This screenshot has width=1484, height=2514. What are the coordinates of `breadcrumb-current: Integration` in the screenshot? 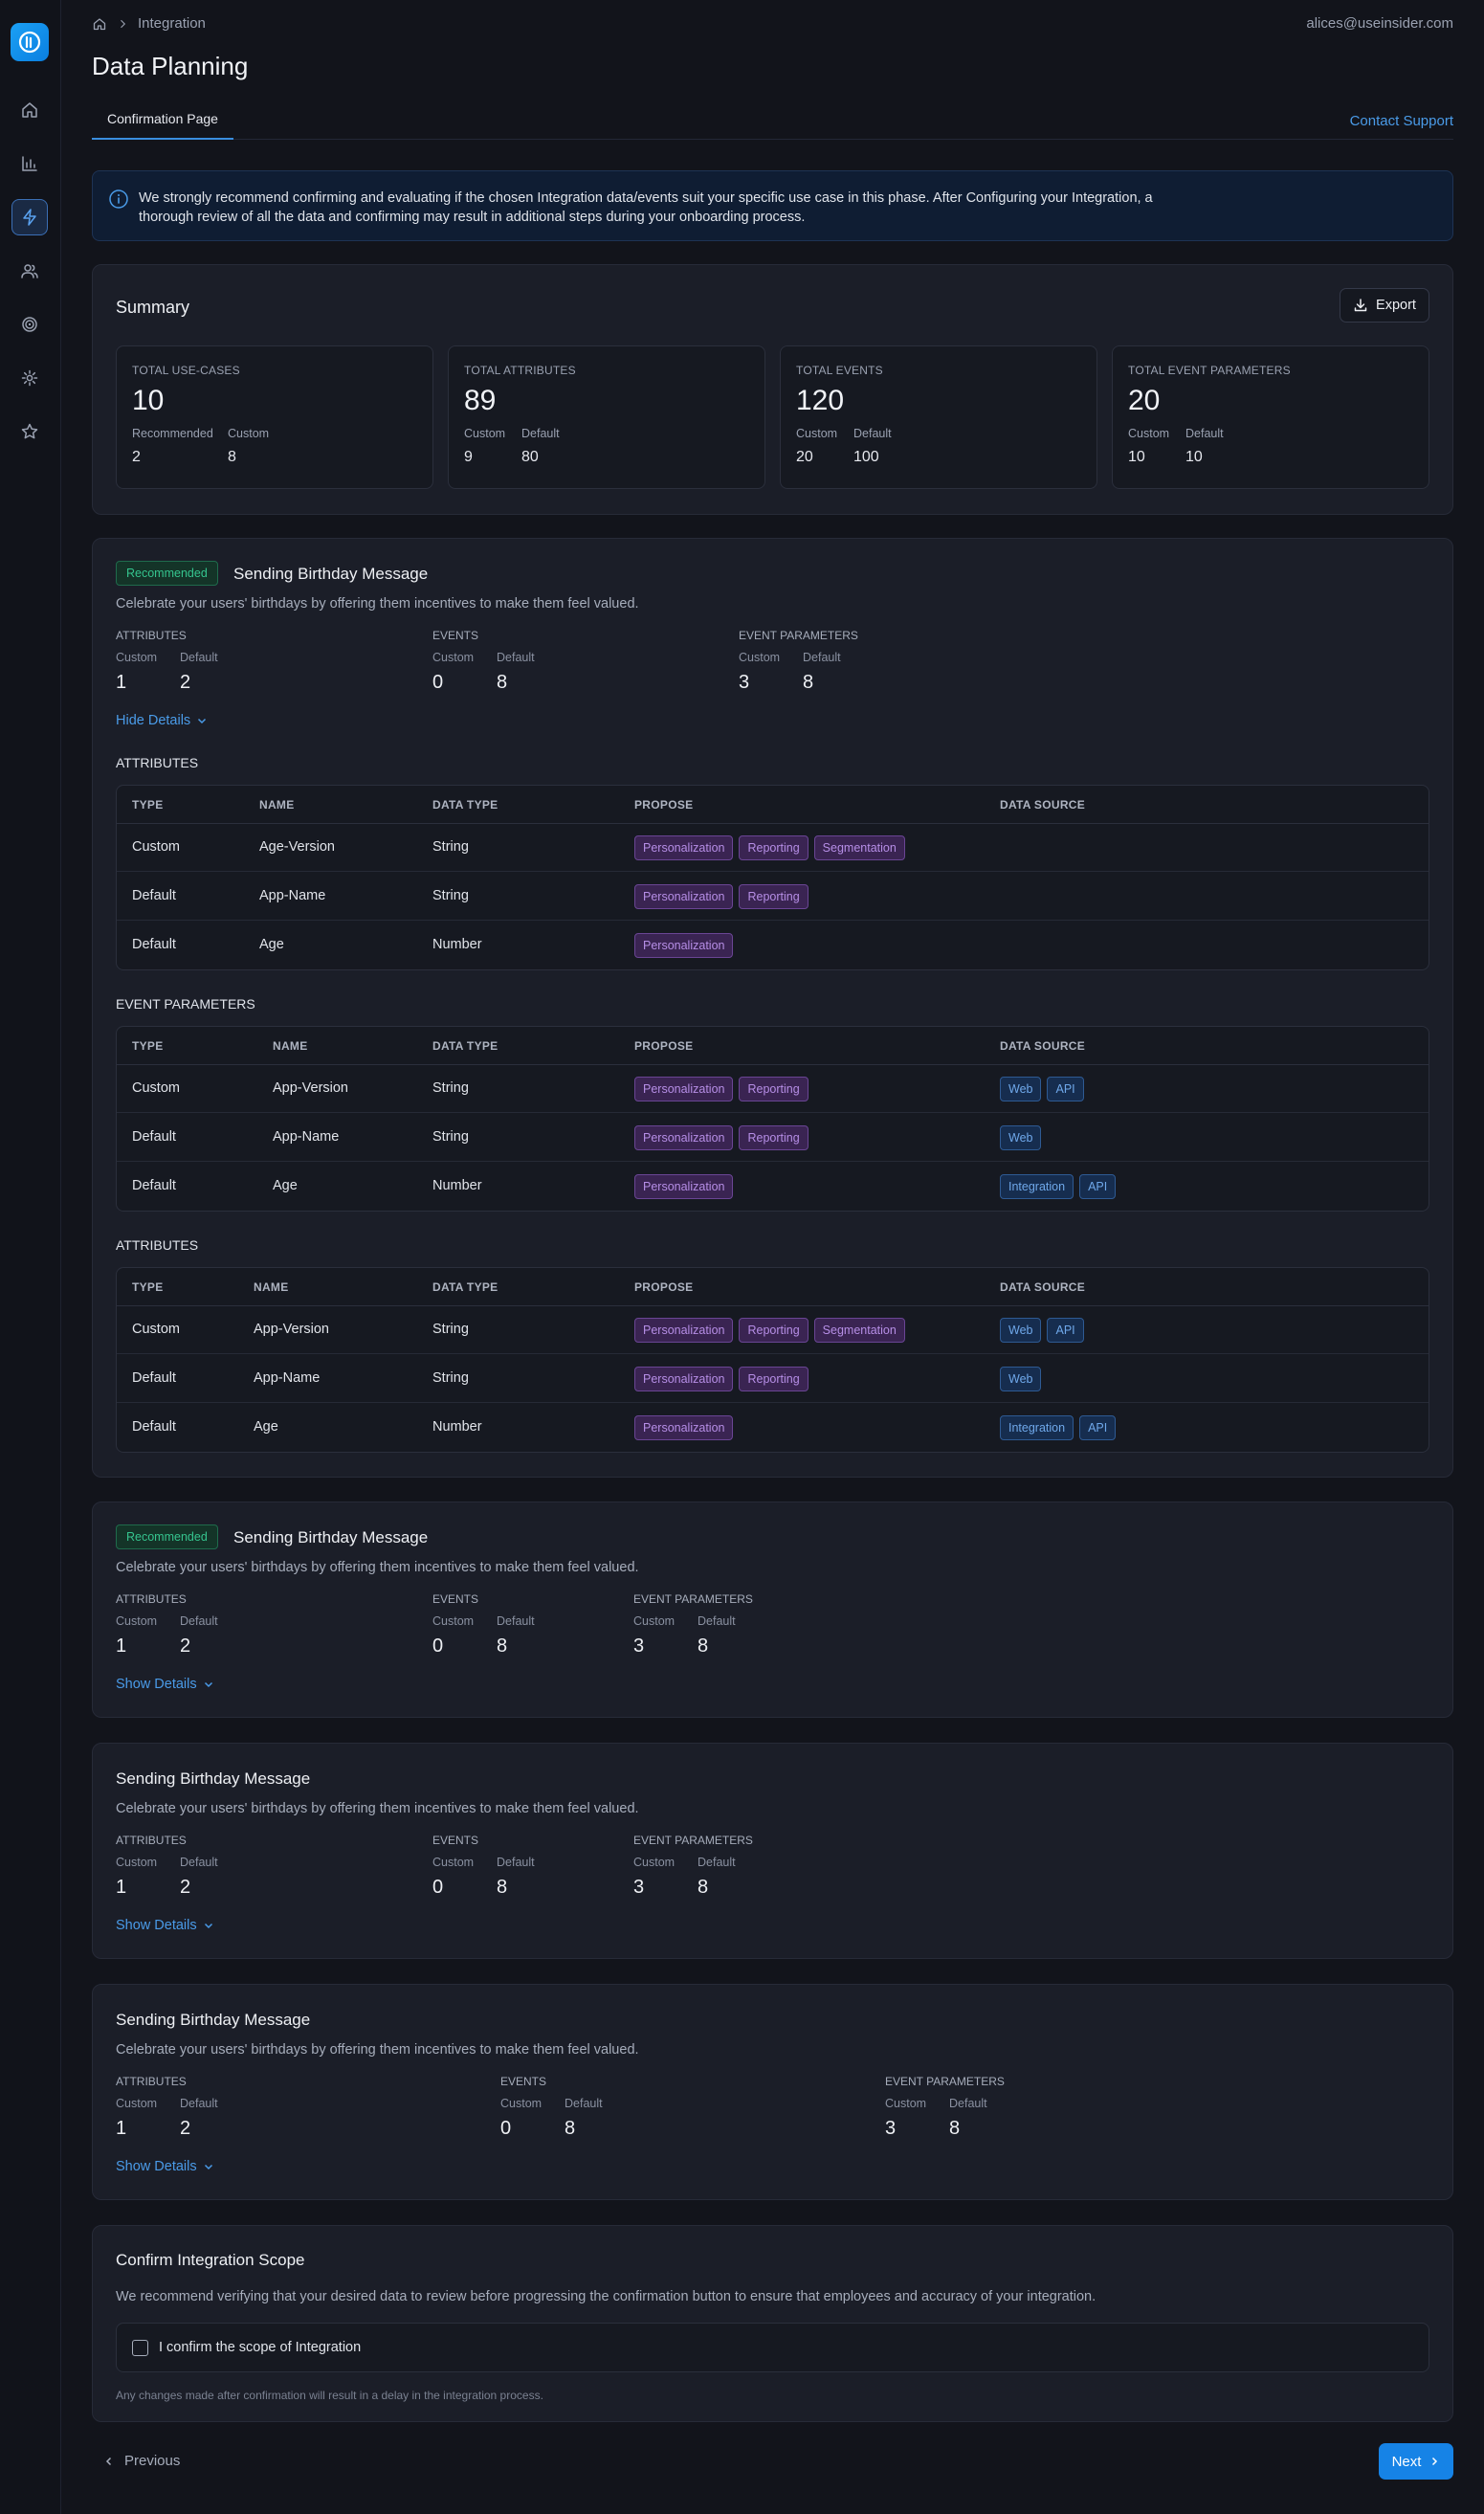 It's located at (172, 24).